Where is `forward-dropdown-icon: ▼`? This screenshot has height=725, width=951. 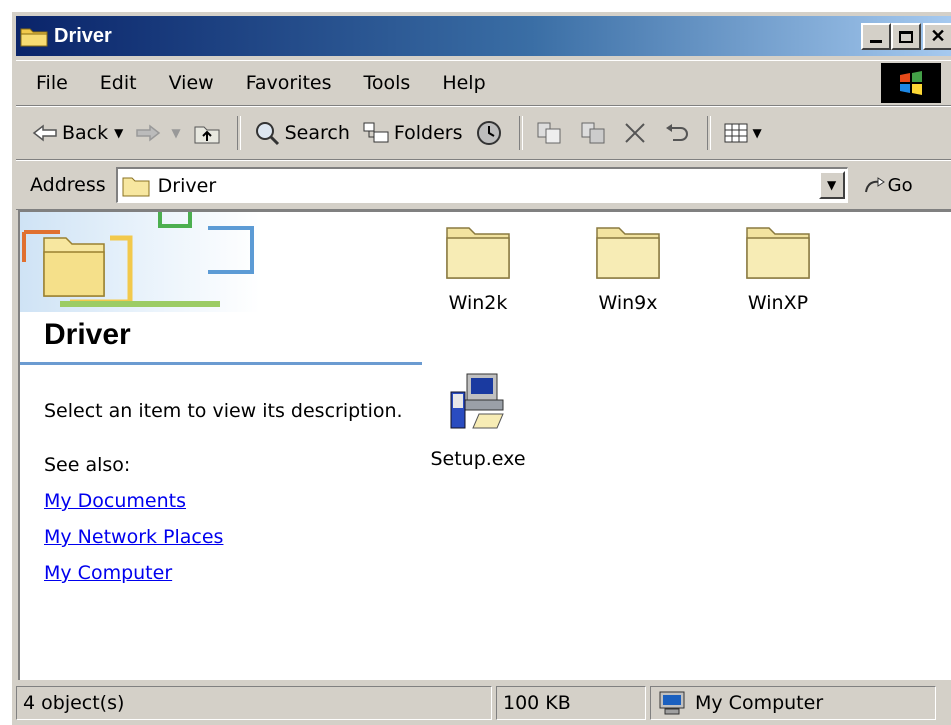 forward-dropdown-icon: ▼ is located at coordinates (175, 133).